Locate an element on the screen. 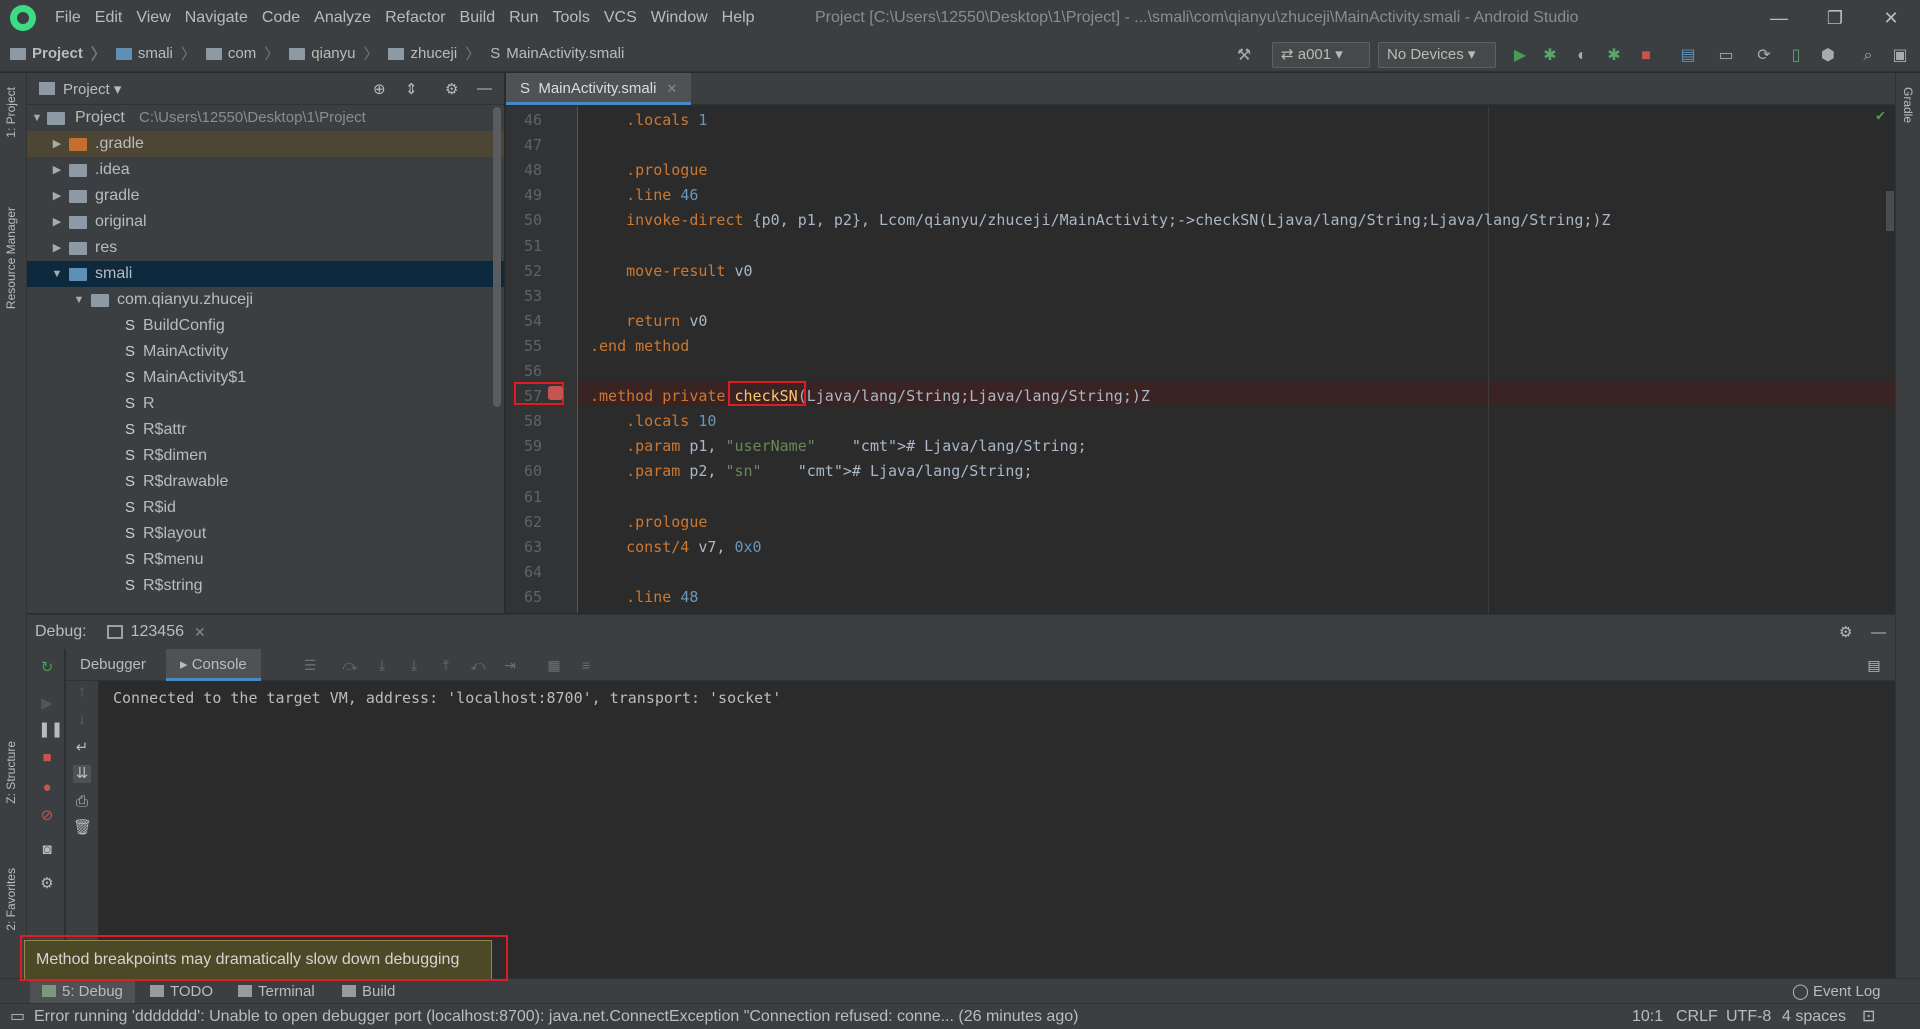 This screenshot has width=1920, height=1029. down-arrow-icon: ↓ is located at coordinates (82, 720).